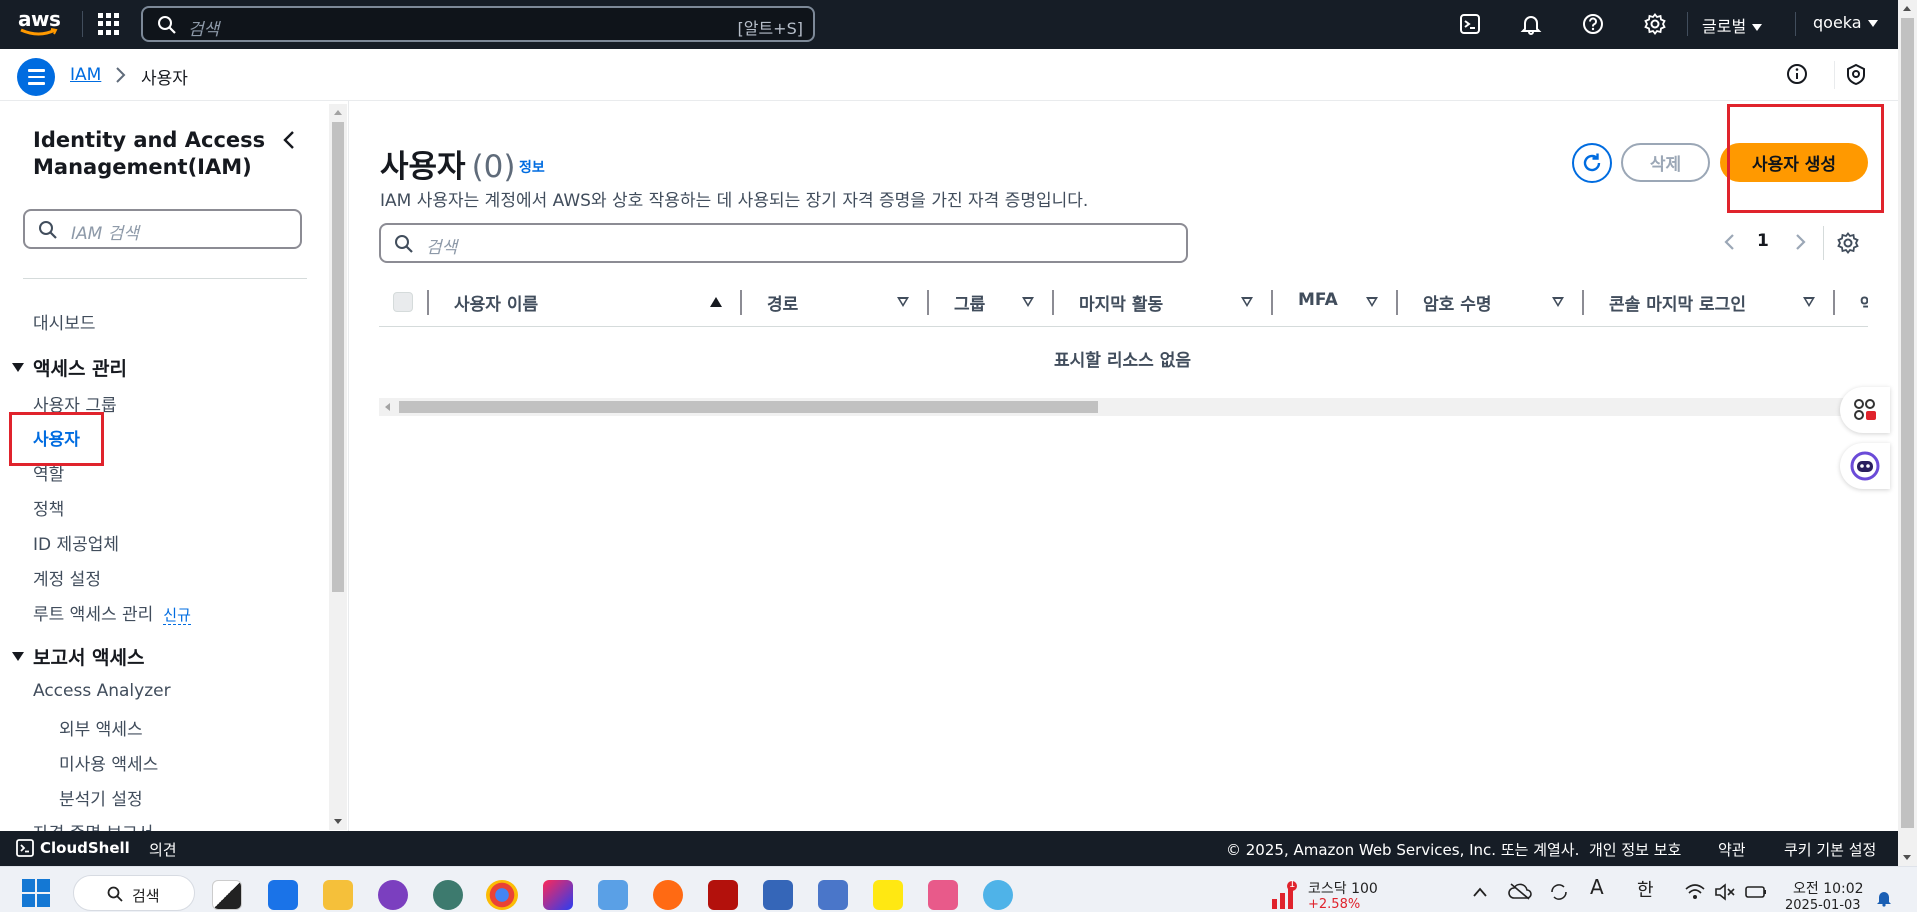  What do you see at coordinates (36, 893) in the screenshot?
I see `windows-start-icon` at bounding box center [36, 893].